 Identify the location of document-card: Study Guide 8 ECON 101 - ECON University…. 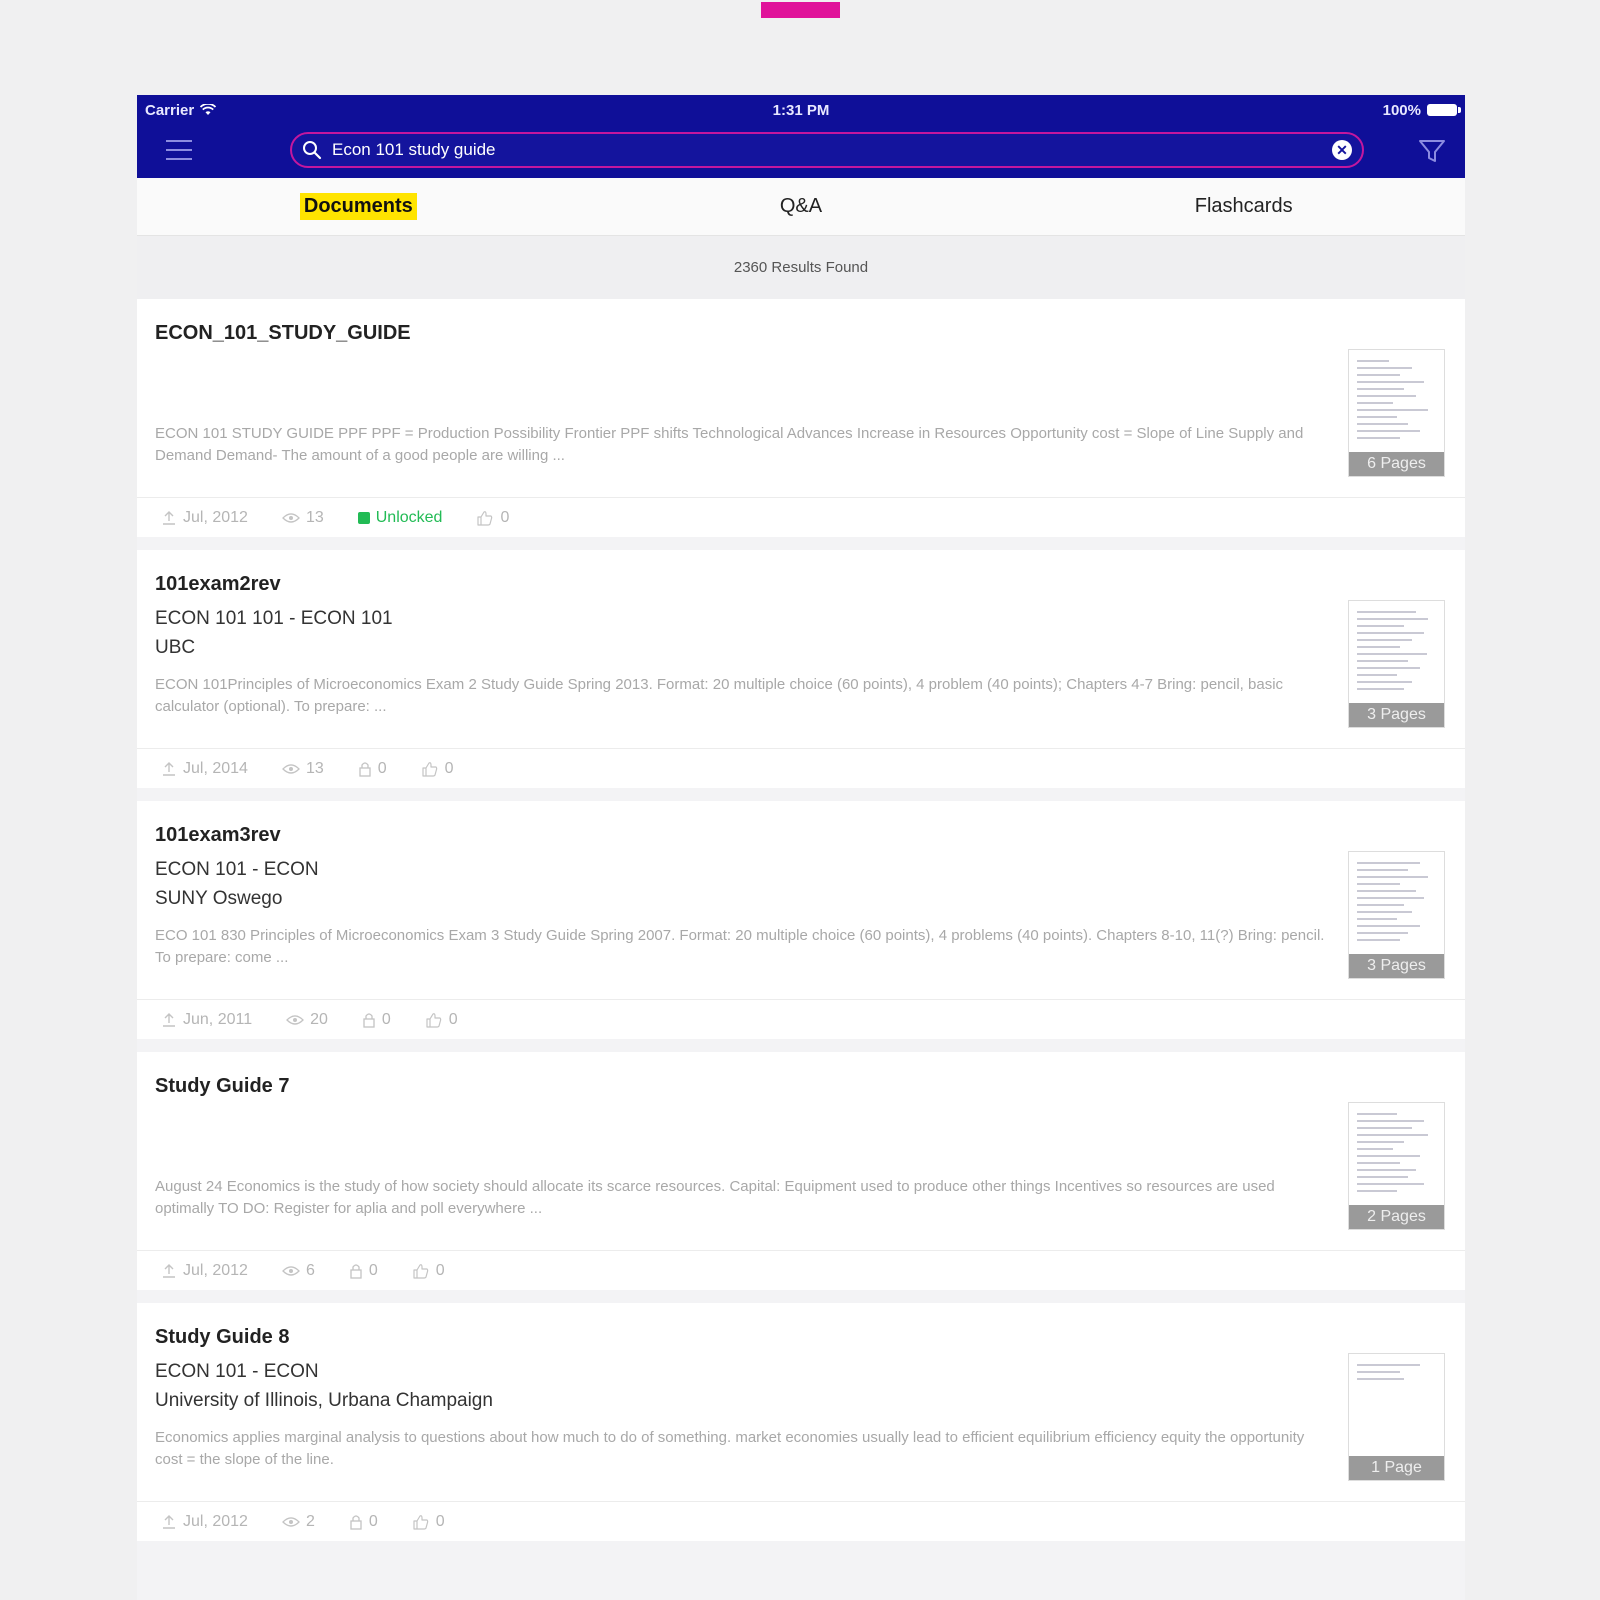
(801, 1422).